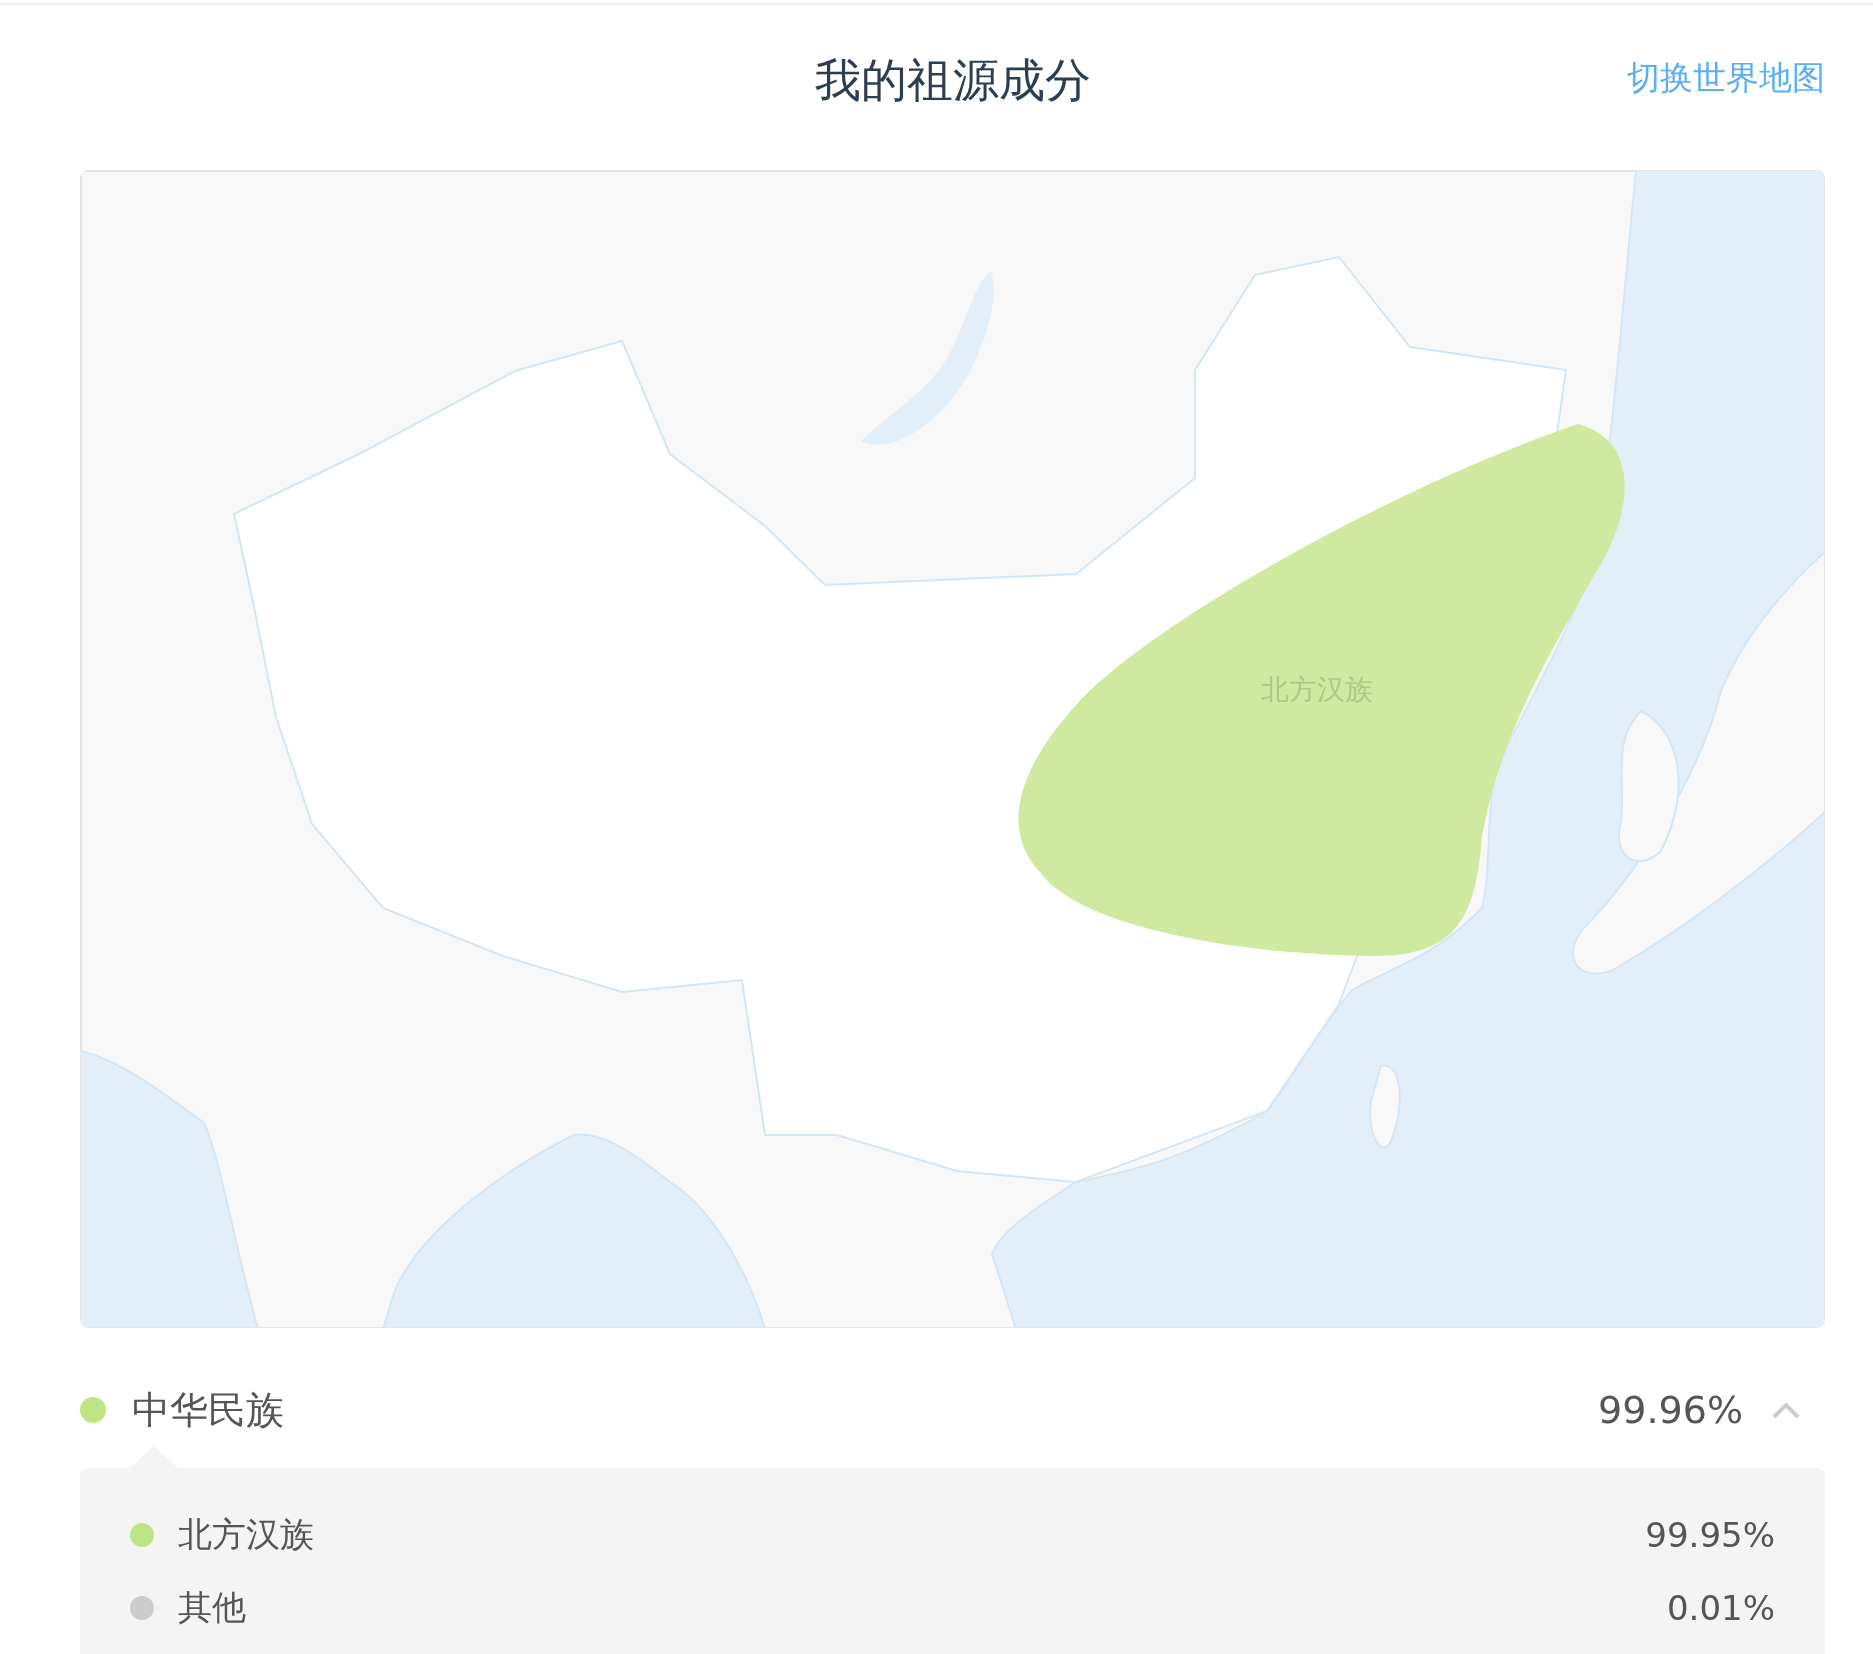  I want to click on page-title: 我的祖源成分, so click(952, 80).